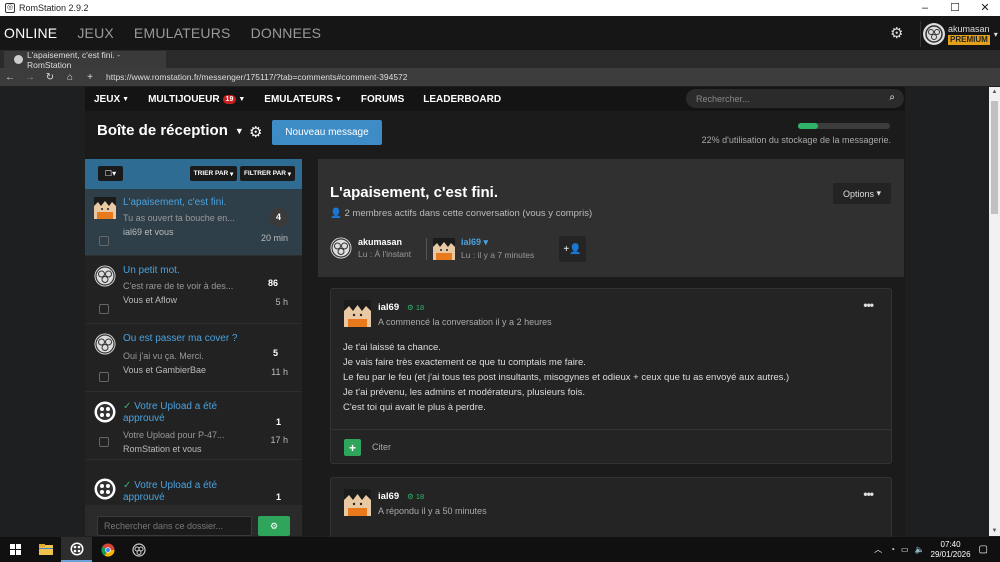 Image resolution: width=1000 pixels, height=562 pixels. What do you see at coordinates (994, 92) in the screenshot?
I see `scroll-up-icon: ▲` at bounding box center [994, 92].